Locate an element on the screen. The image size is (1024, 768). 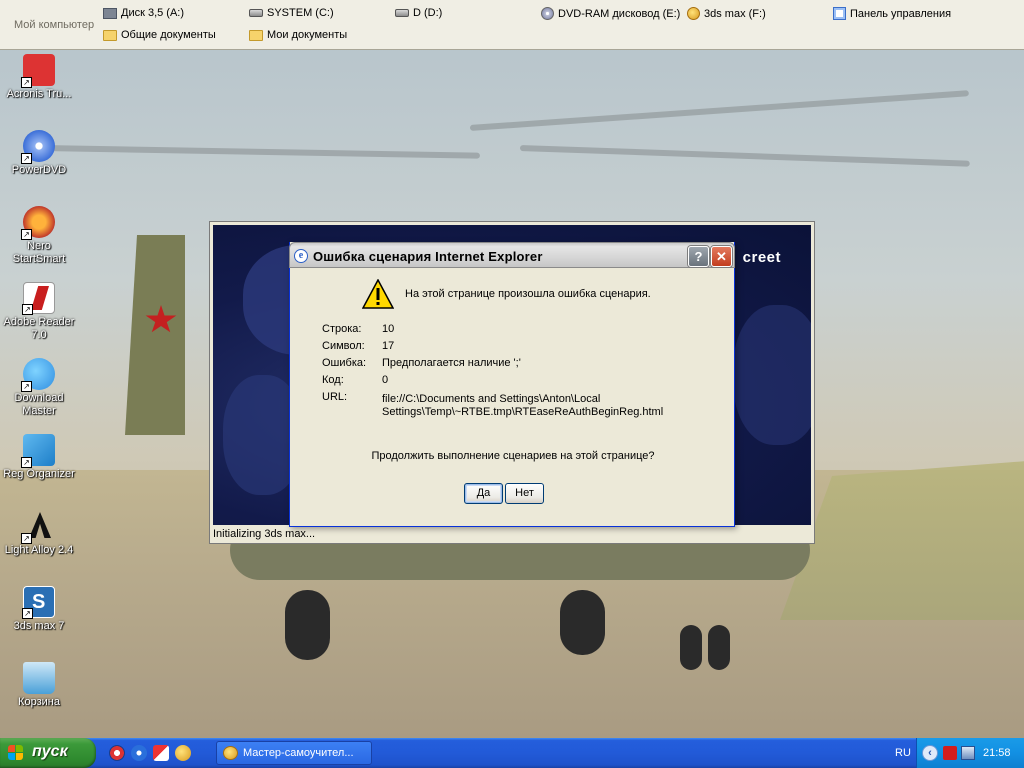
desktop-icon-label: 3ds max 7 is located at coordinates (39, 626).